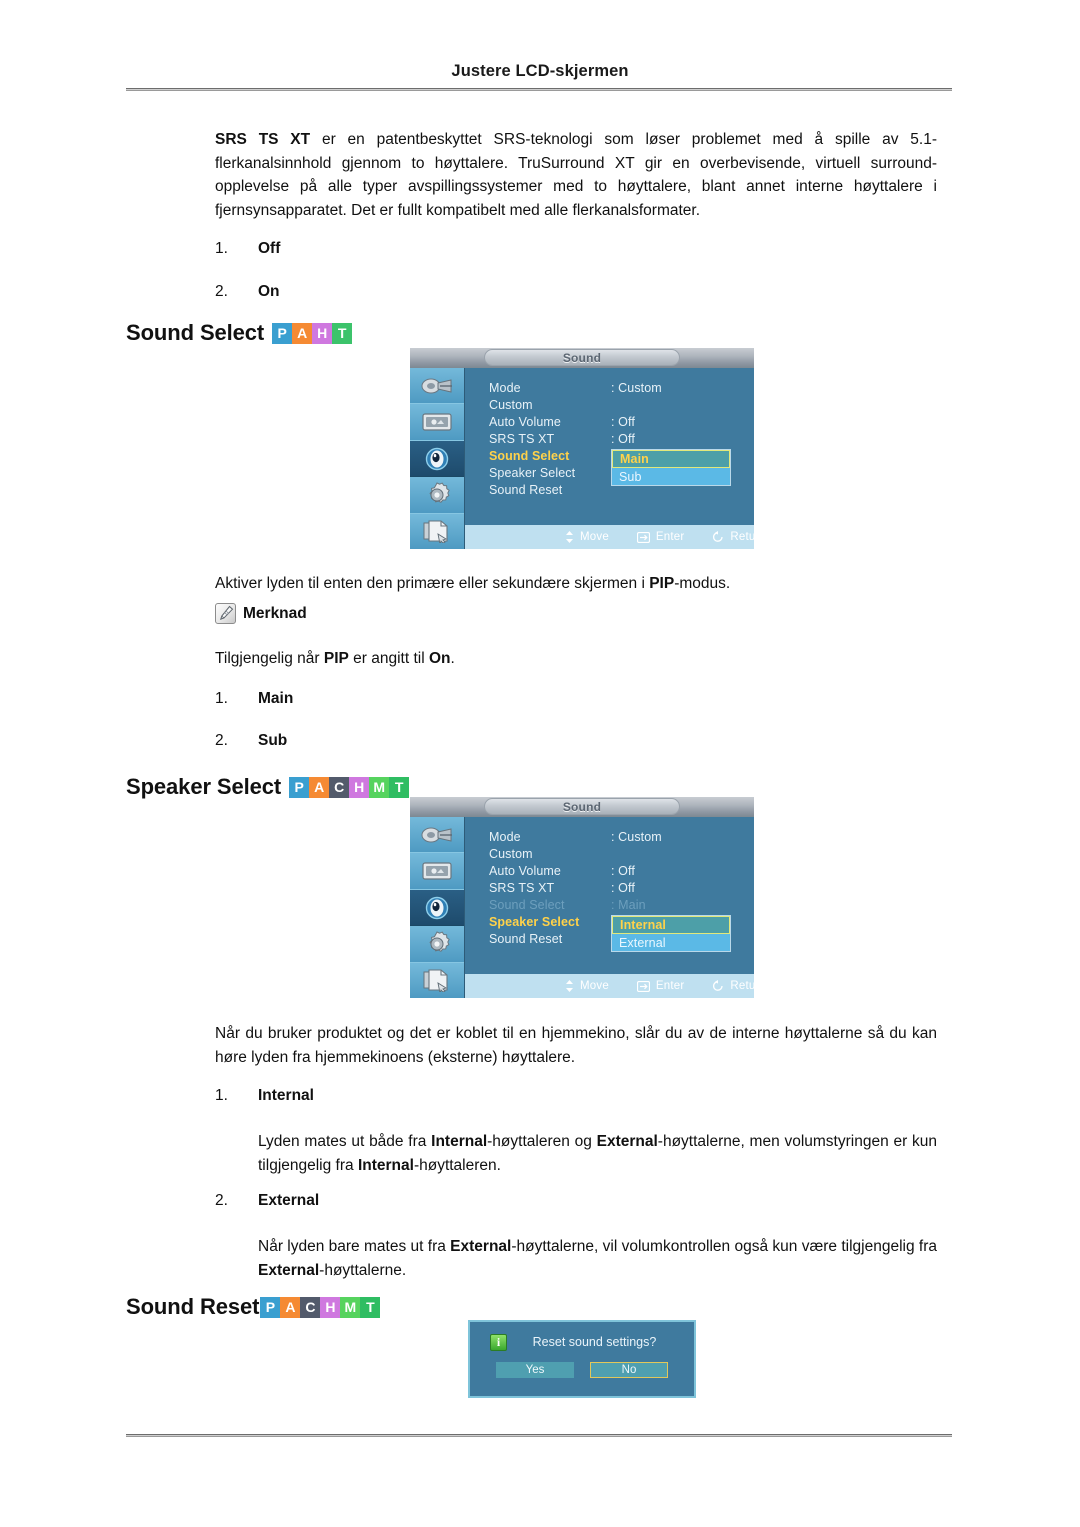  What do you see at coordinates (671, 459) in the screenshot?
I see `osd-dropdown-option-main: Main` at bounding box center [671, 459].